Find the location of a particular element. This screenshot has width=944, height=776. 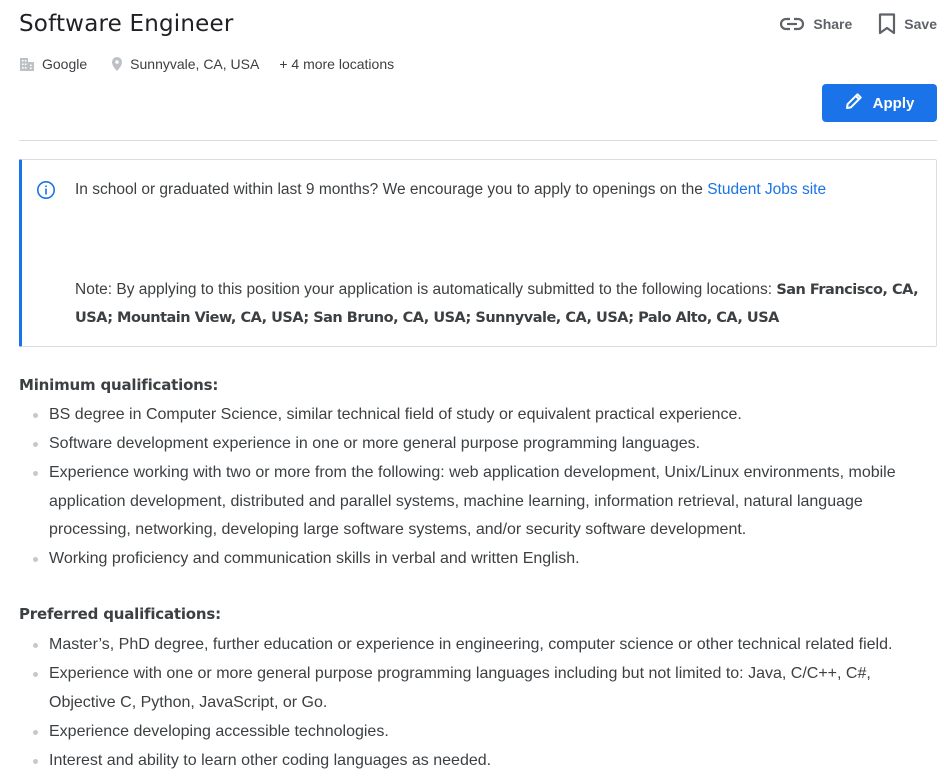

minimum-qualifications-heading: Minimum qualifications: is located at coordinates (119, 385).